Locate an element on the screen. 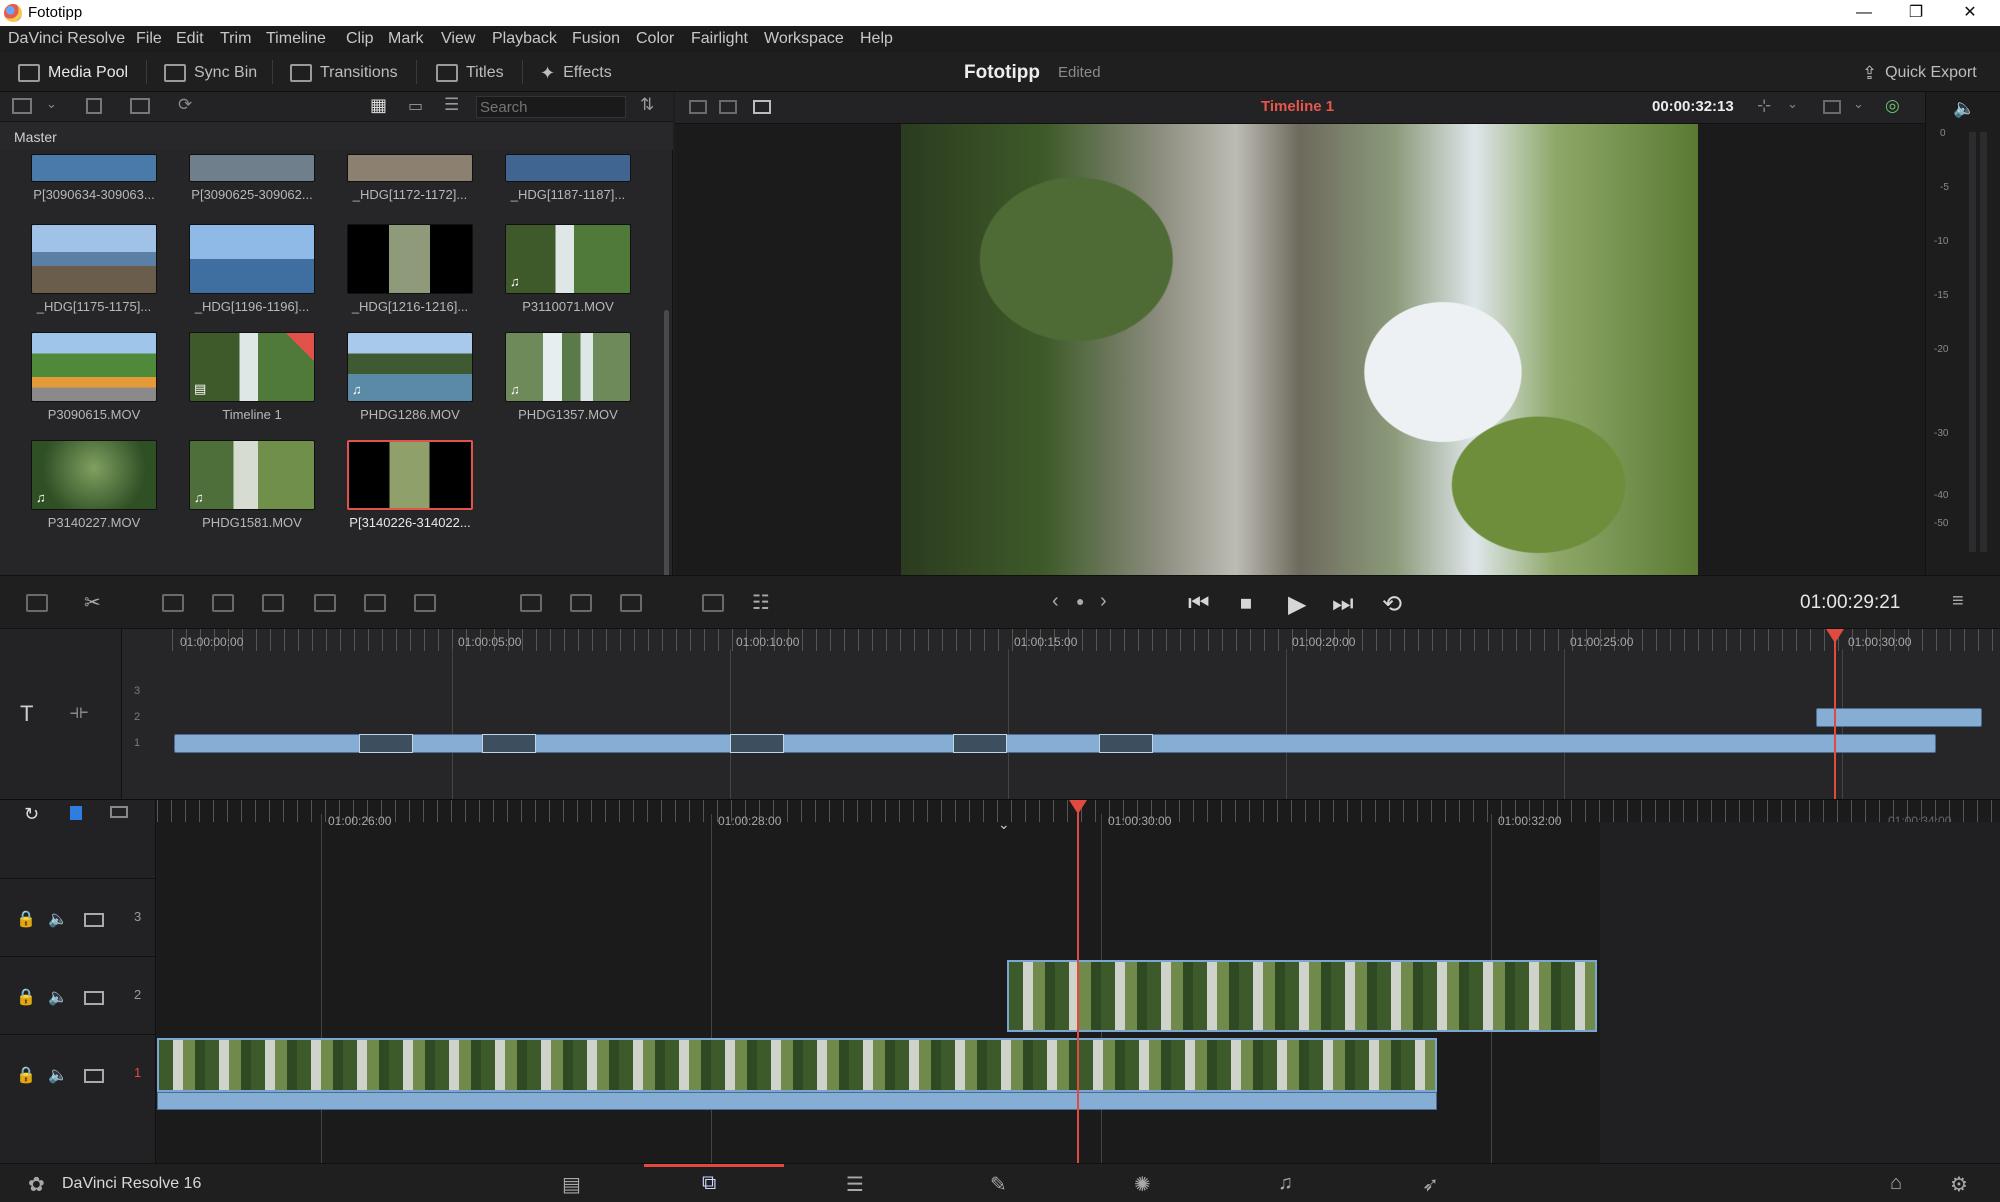 This screenshot has height=1202, width=2000. color-wheel-icon: ◎ is located at coordinates (1892, 106).